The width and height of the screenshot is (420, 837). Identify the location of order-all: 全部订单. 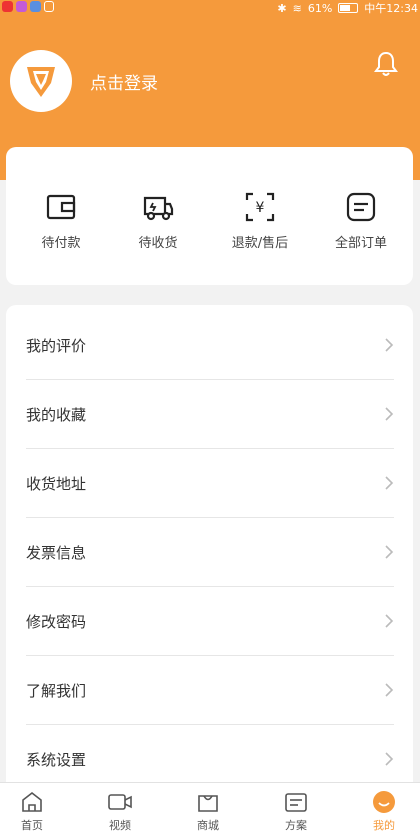
(361, 220).